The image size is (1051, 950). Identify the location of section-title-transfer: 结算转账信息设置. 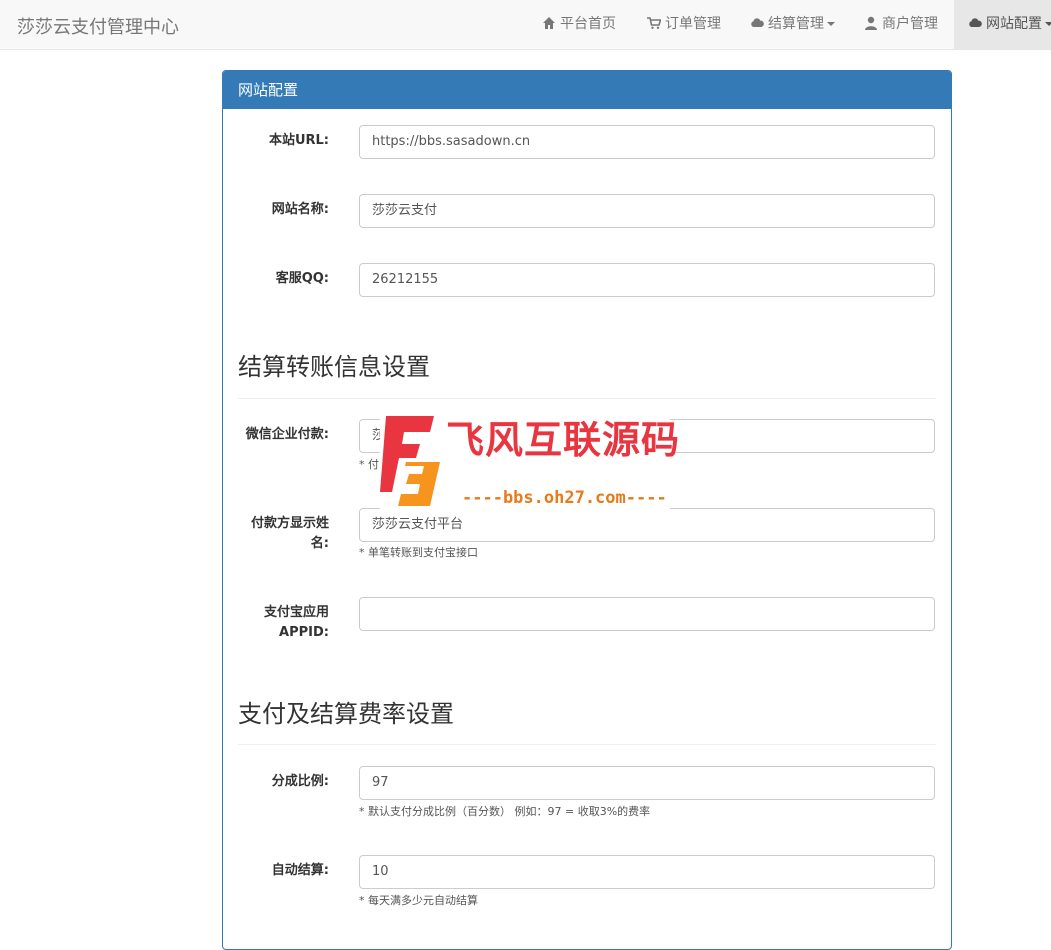
(334, 367).